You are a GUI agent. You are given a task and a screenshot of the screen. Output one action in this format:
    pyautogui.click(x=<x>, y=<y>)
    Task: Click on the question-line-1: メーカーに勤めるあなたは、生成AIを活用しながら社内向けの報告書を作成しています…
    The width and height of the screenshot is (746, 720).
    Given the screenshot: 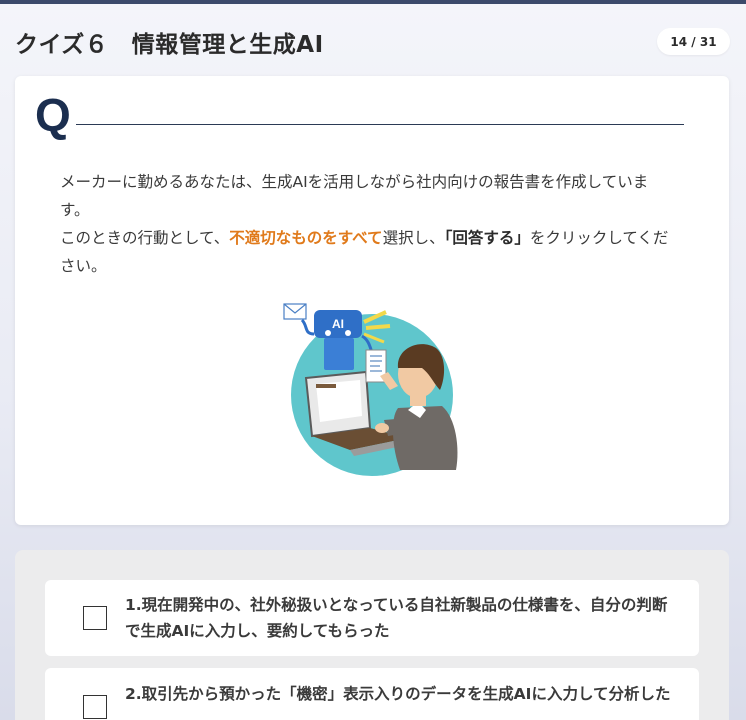 What is the action you would take?
    pyautogui.click(x=354, y=196)
    